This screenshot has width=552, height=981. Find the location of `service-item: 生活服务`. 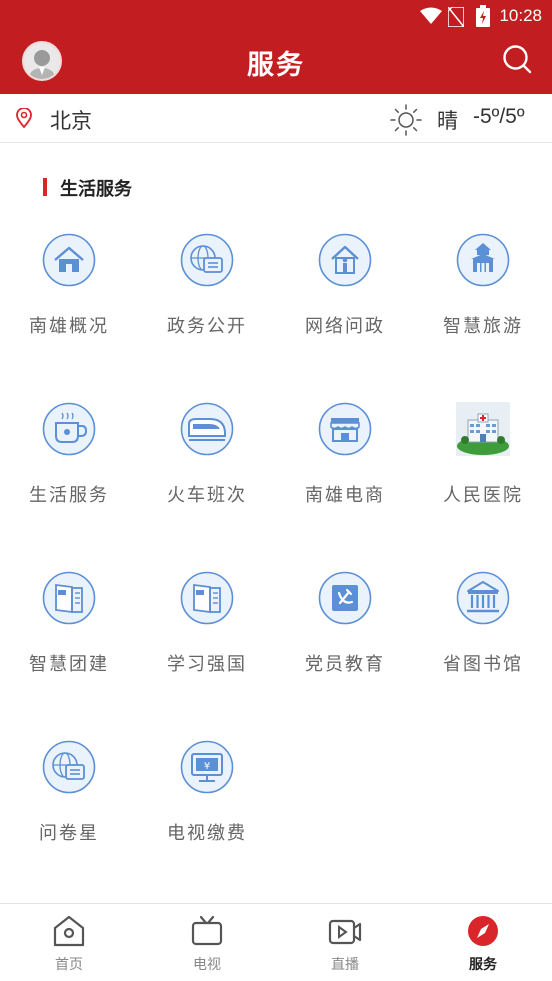

service-item: 生活服务 is located at coordinates (69, 452).